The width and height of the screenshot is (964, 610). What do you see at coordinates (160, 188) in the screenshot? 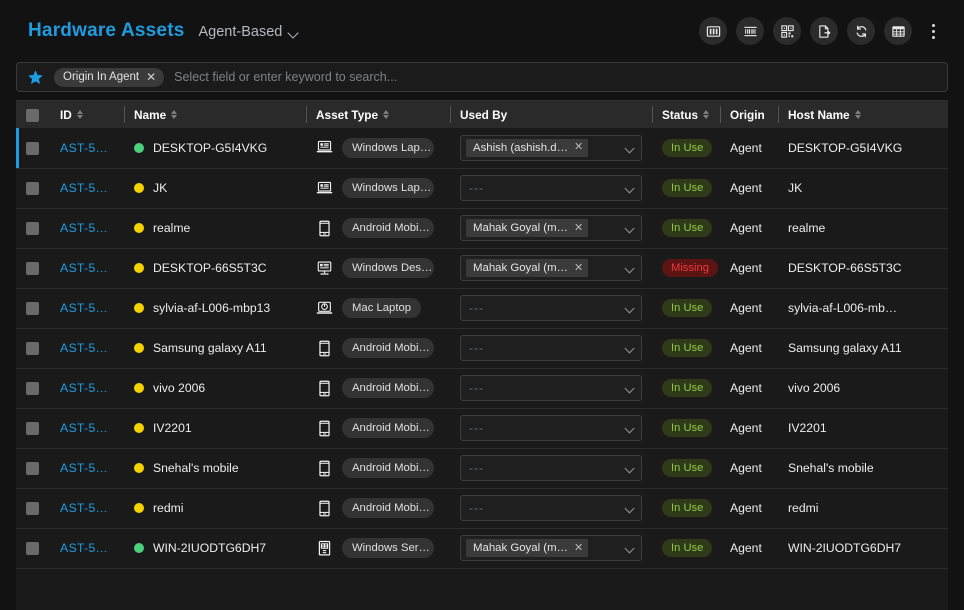
I see `asset-name: JK` at bounding box center [160, 188].